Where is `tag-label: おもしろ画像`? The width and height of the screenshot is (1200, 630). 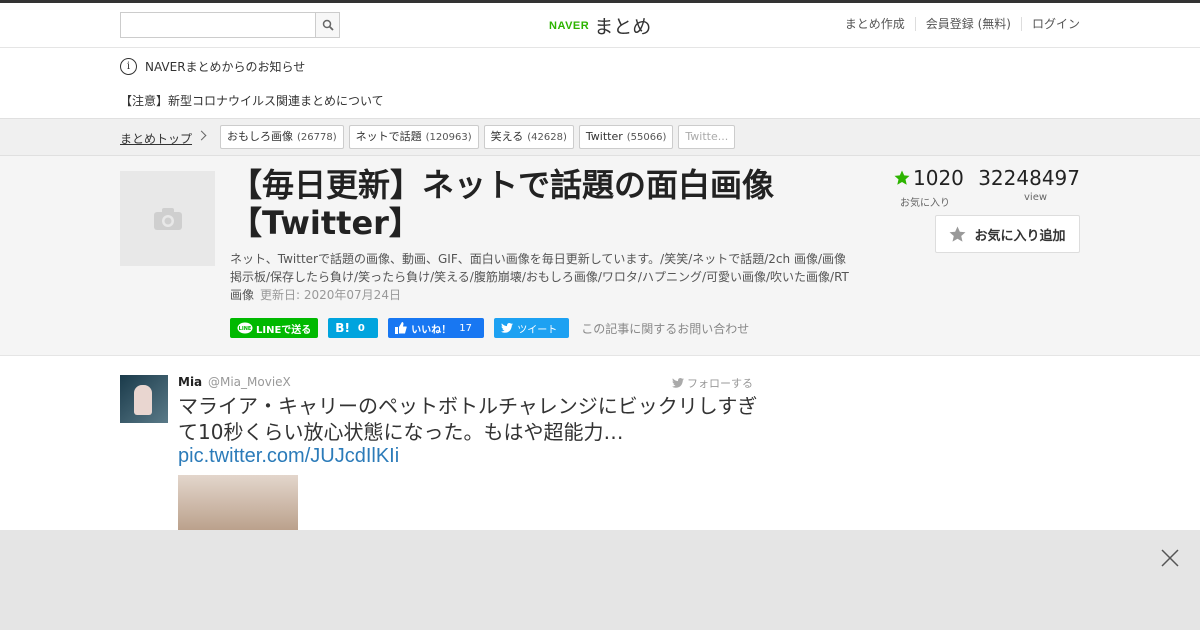 tag-label: おもしろ画像 is located at coordinates (260, 136).